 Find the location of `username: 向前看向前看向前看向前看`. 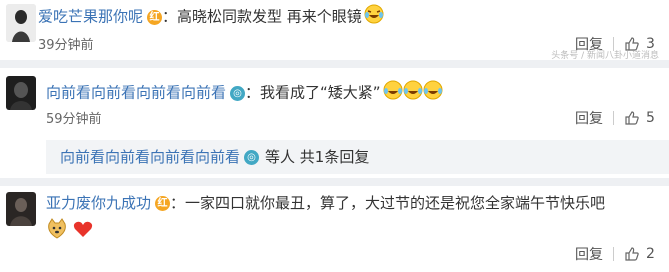

username: 向前看向前看向前看向前看 is located at coordinates (136, 93).